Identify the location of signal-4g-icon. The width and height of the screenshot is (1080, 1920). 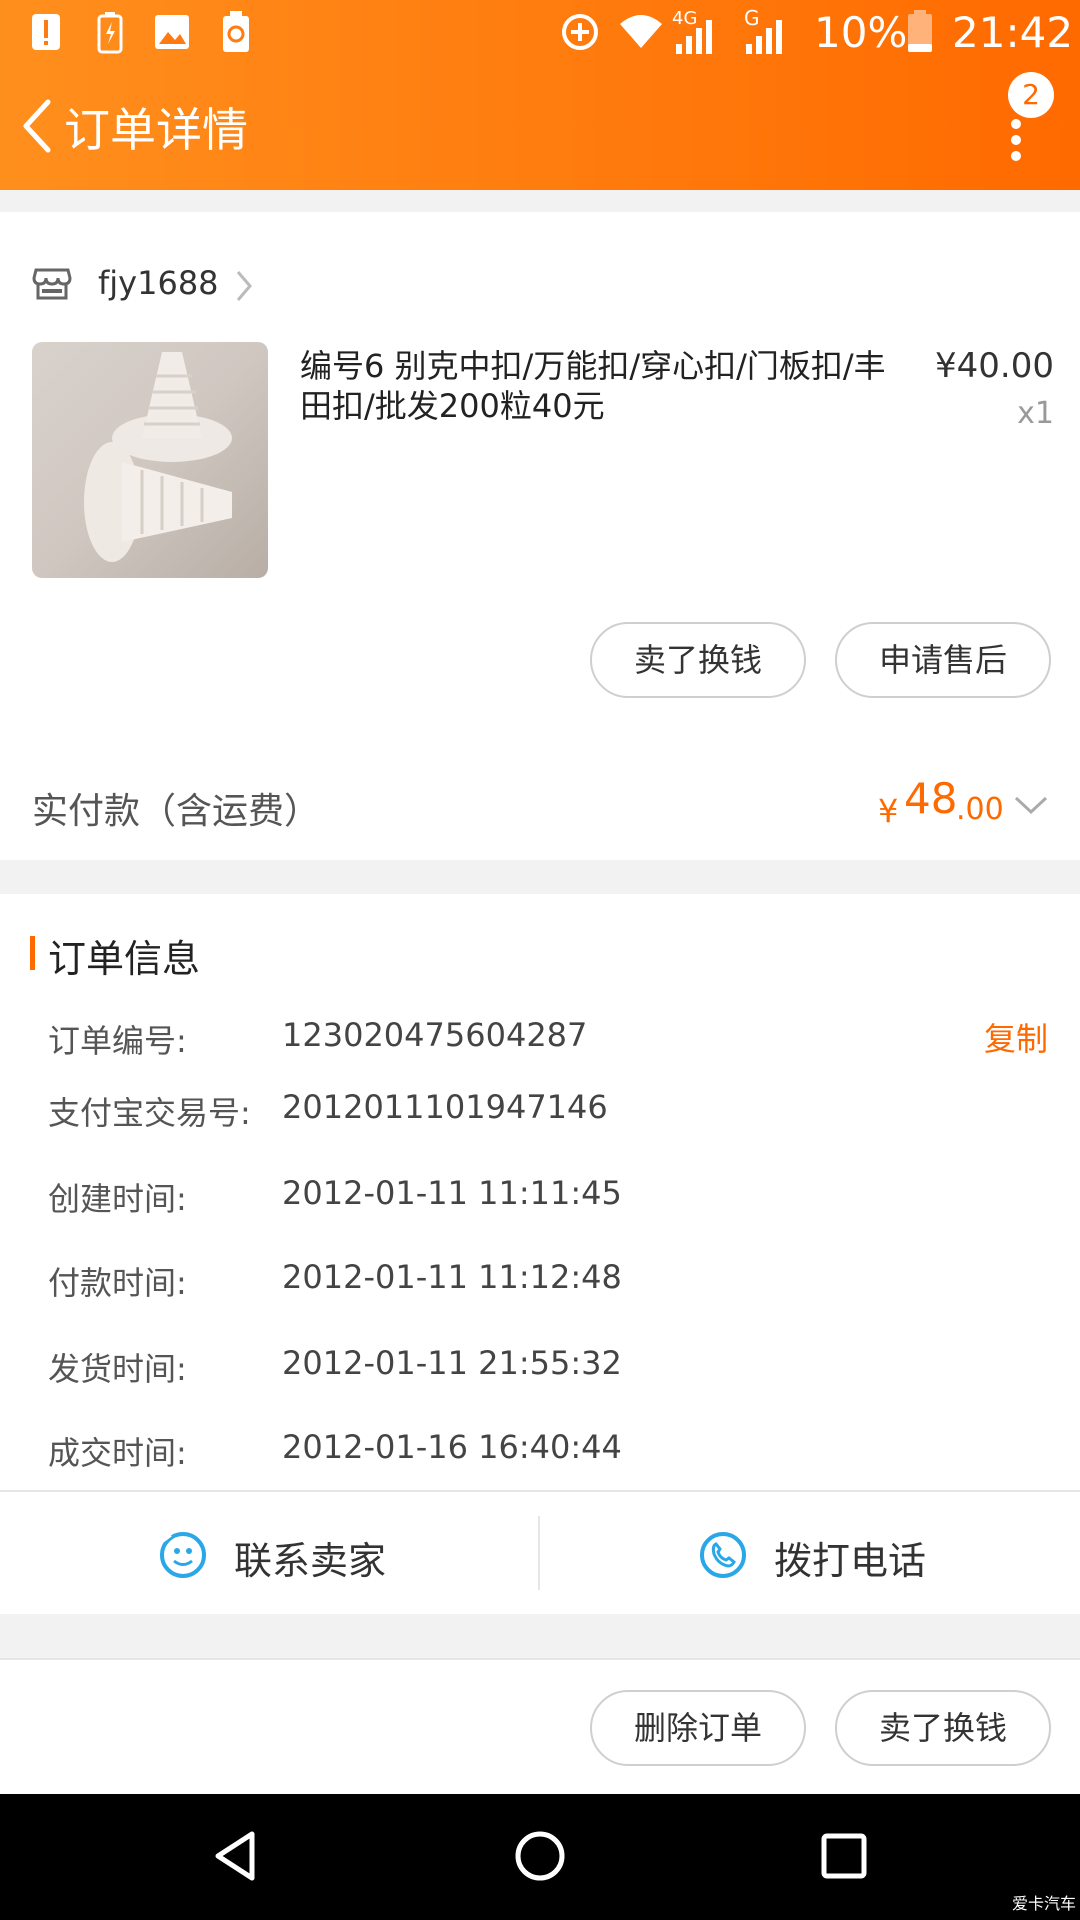
(694, 37).